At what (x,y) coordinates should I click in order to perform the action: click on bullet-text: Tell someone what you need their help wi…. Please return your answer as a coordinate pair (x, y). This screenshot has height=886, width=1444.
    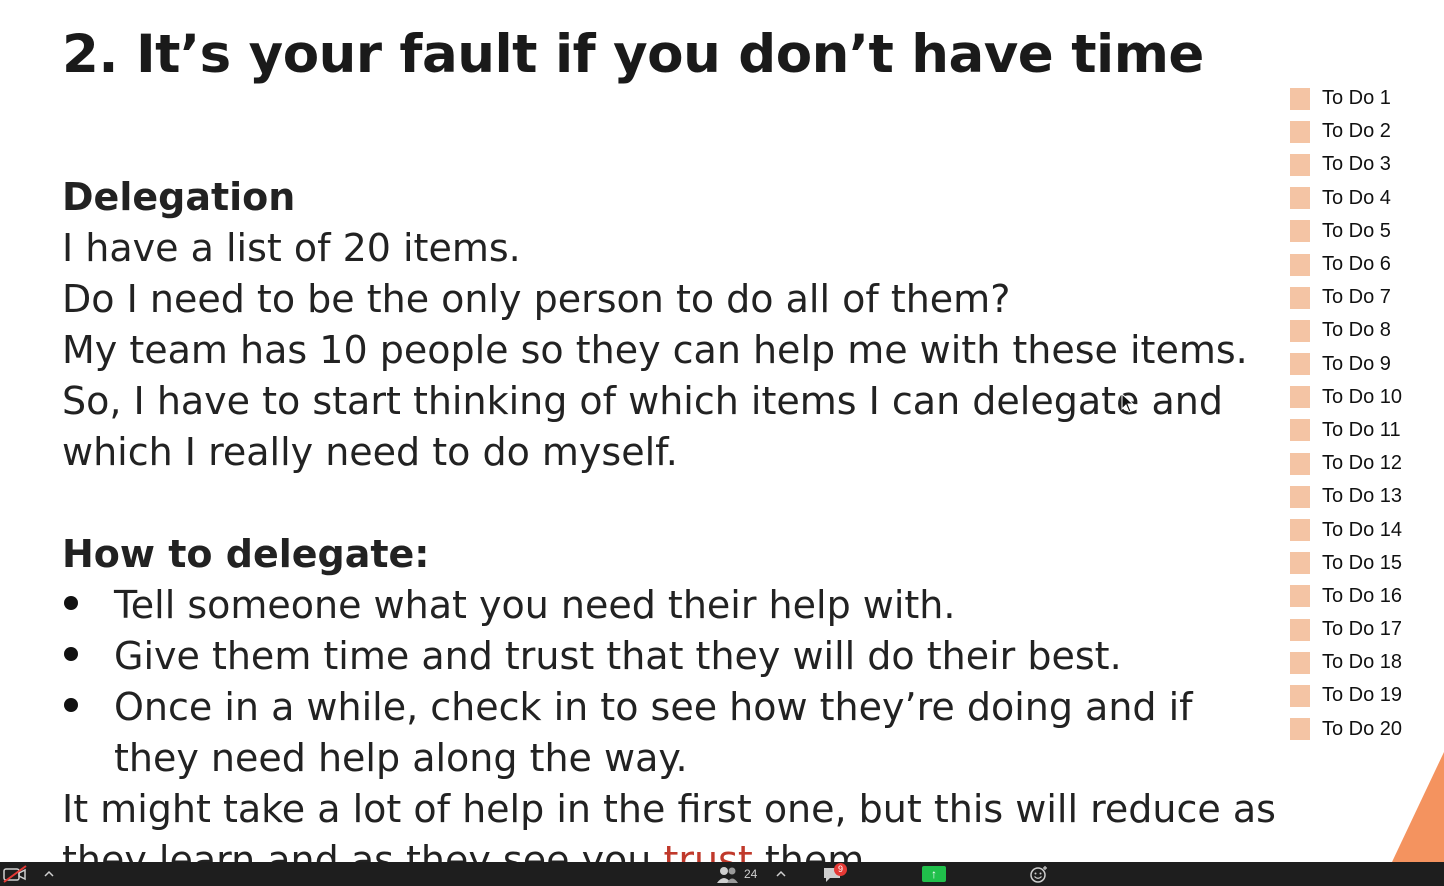
    Looking at the image, I should click on (535, 605).